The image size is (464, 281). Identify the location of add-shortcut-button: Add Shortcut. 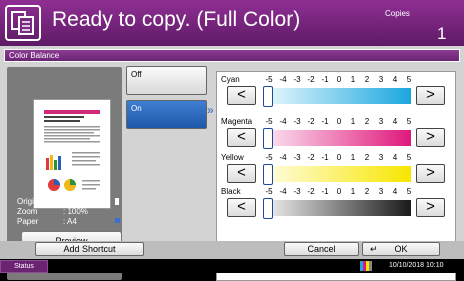
(89, 249).